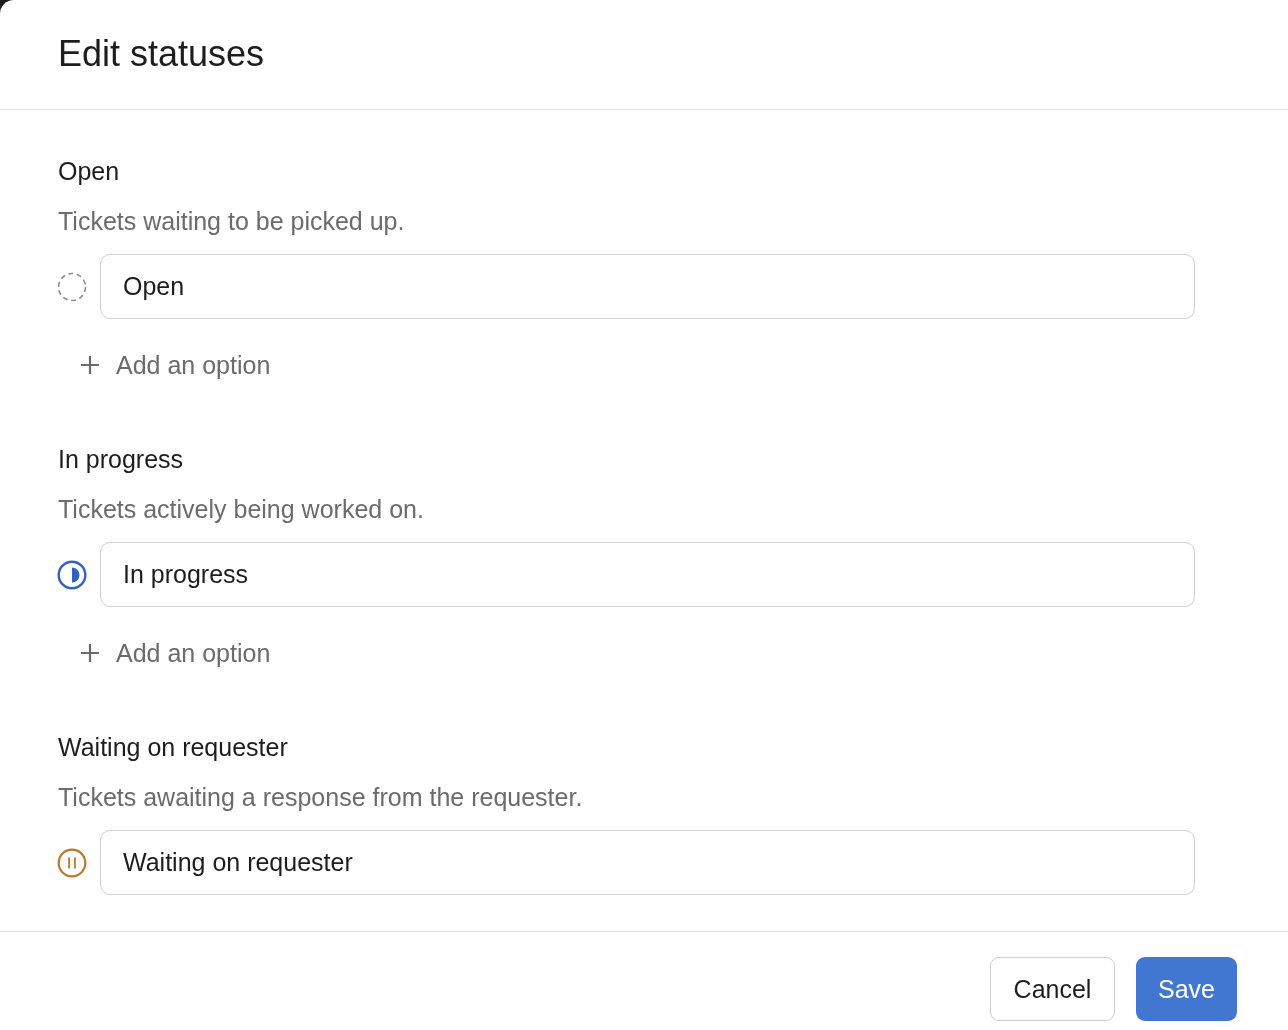 The image size is (1288, 1030). I want to click on cancel-button: Cancel, so click(1052, 989).